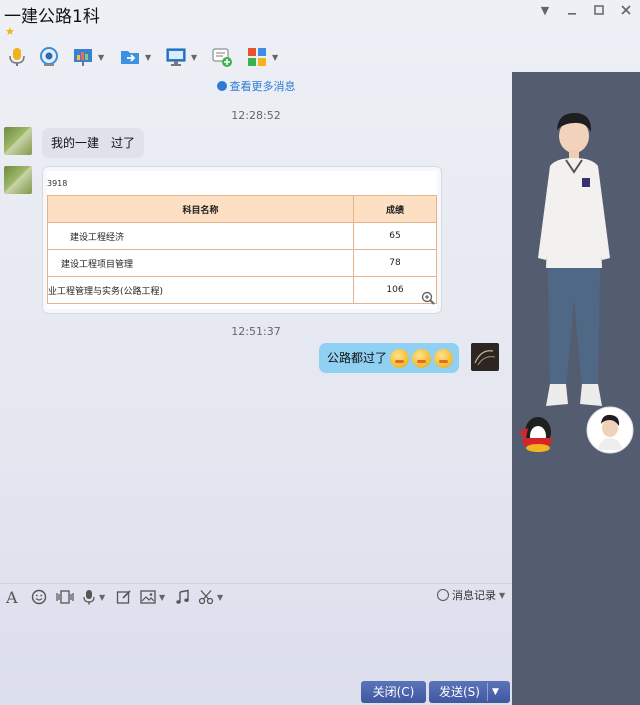 The width and height of the screenshot is (640, 705). Describe the element at coordinates (599, 11) in the screenshot. I see `maximize-button` at that location.